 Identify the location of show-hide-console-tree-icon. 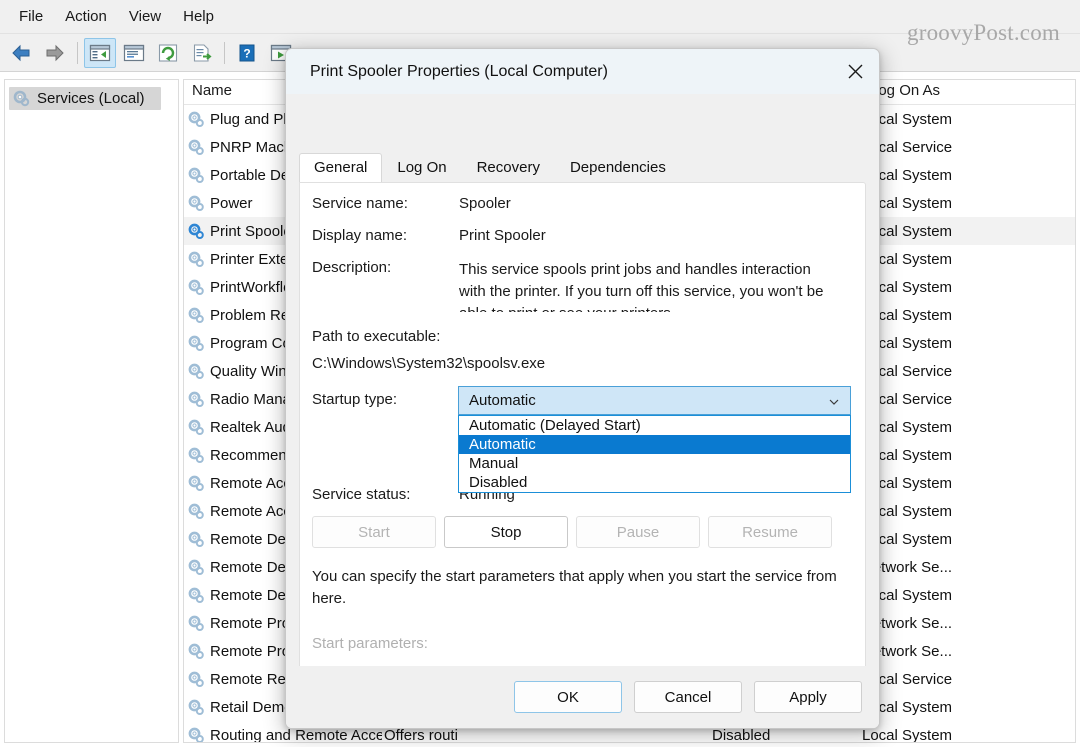
(100, 52).